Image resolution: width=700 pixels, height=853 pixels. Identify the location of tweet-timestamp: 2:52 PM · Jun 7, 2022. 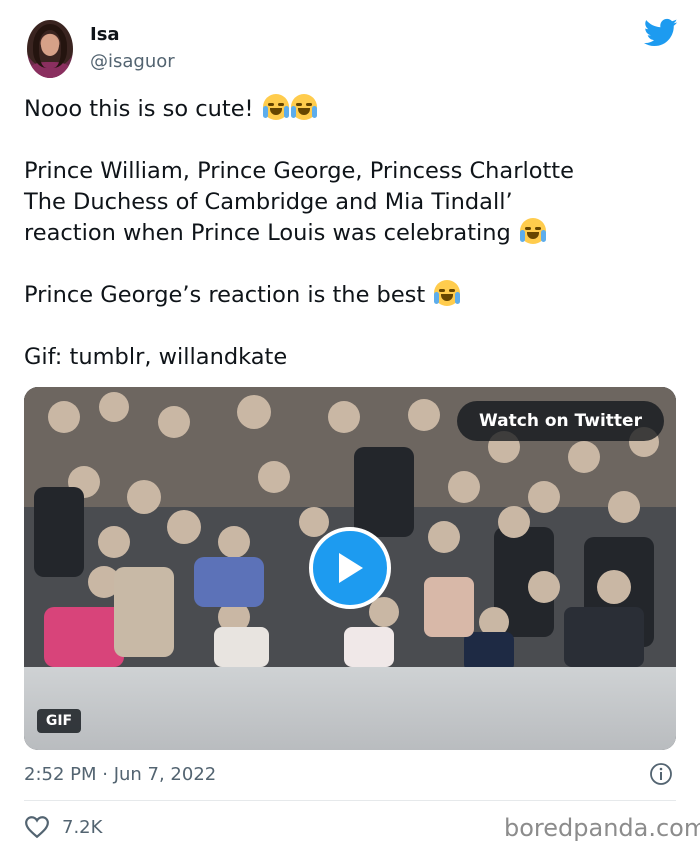
(120, 774).